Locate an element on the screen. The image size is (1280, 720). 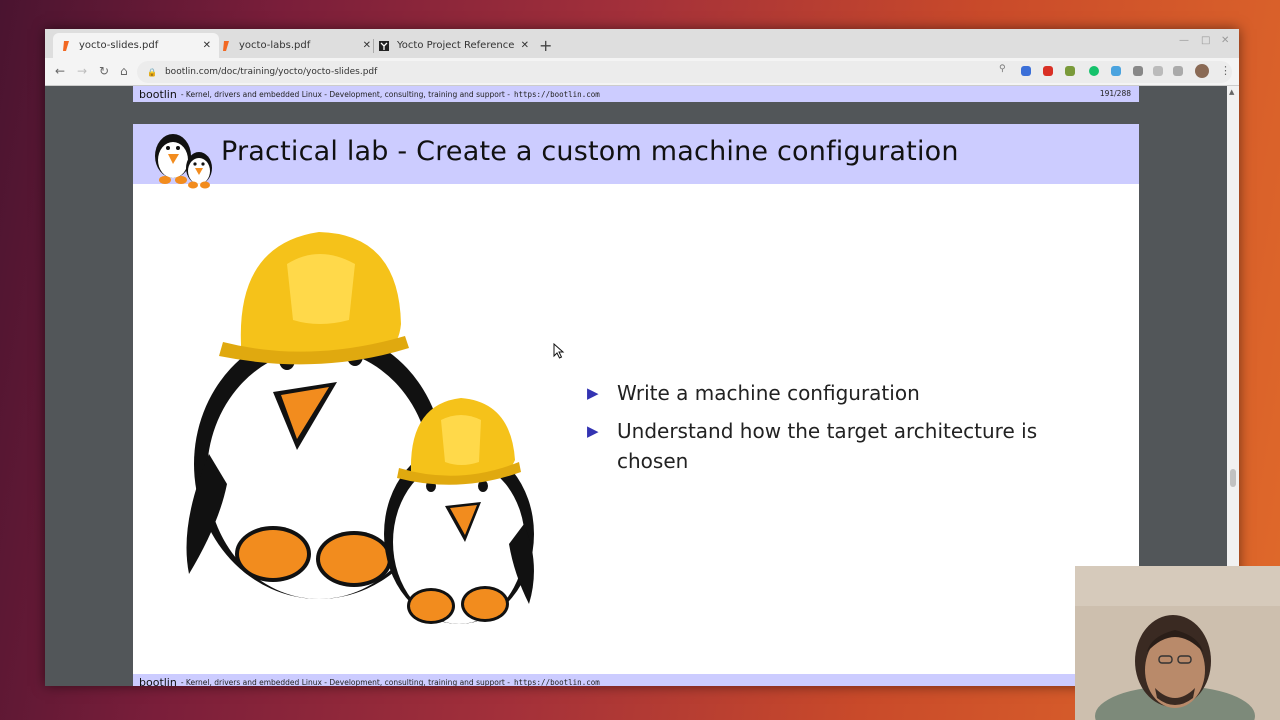
webcam-overlay is located at coordinates (1177, 643).